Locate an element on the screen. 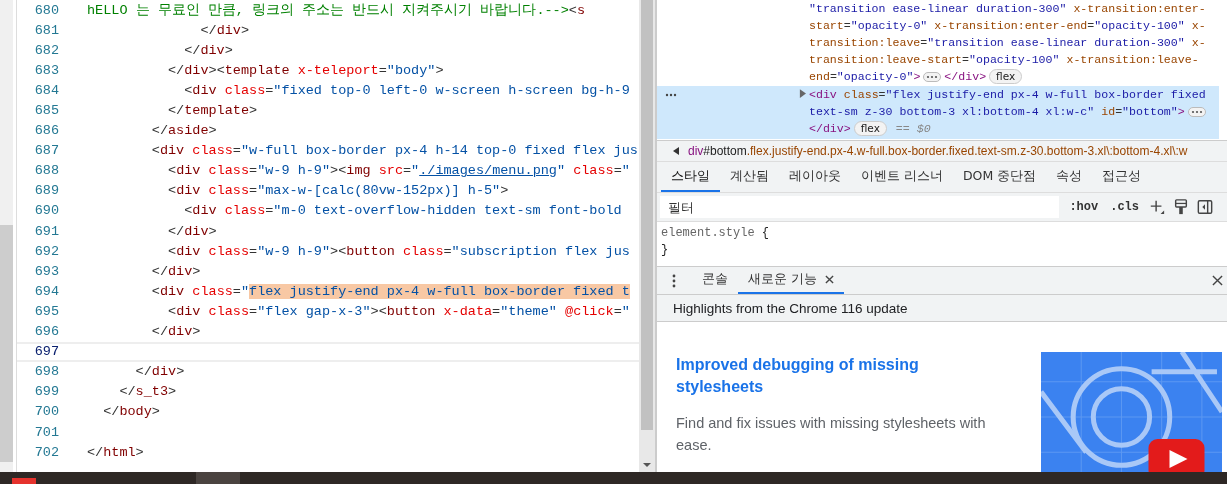 The height and width of the screenshot is (484, 1227). tab-label: 새로운 기능 is located at coordinates (782, 279).